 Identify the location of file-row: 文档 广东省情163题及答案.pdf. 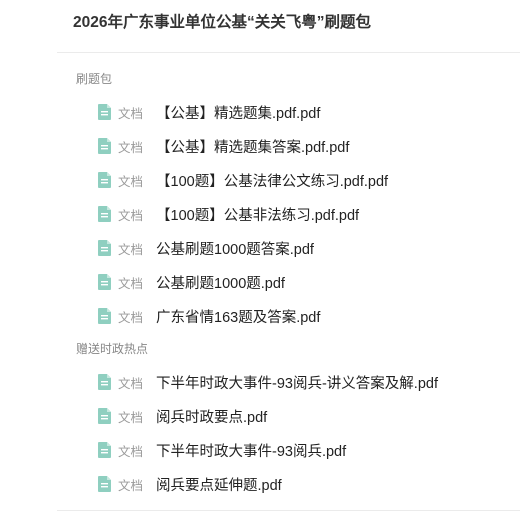
(209, 316).